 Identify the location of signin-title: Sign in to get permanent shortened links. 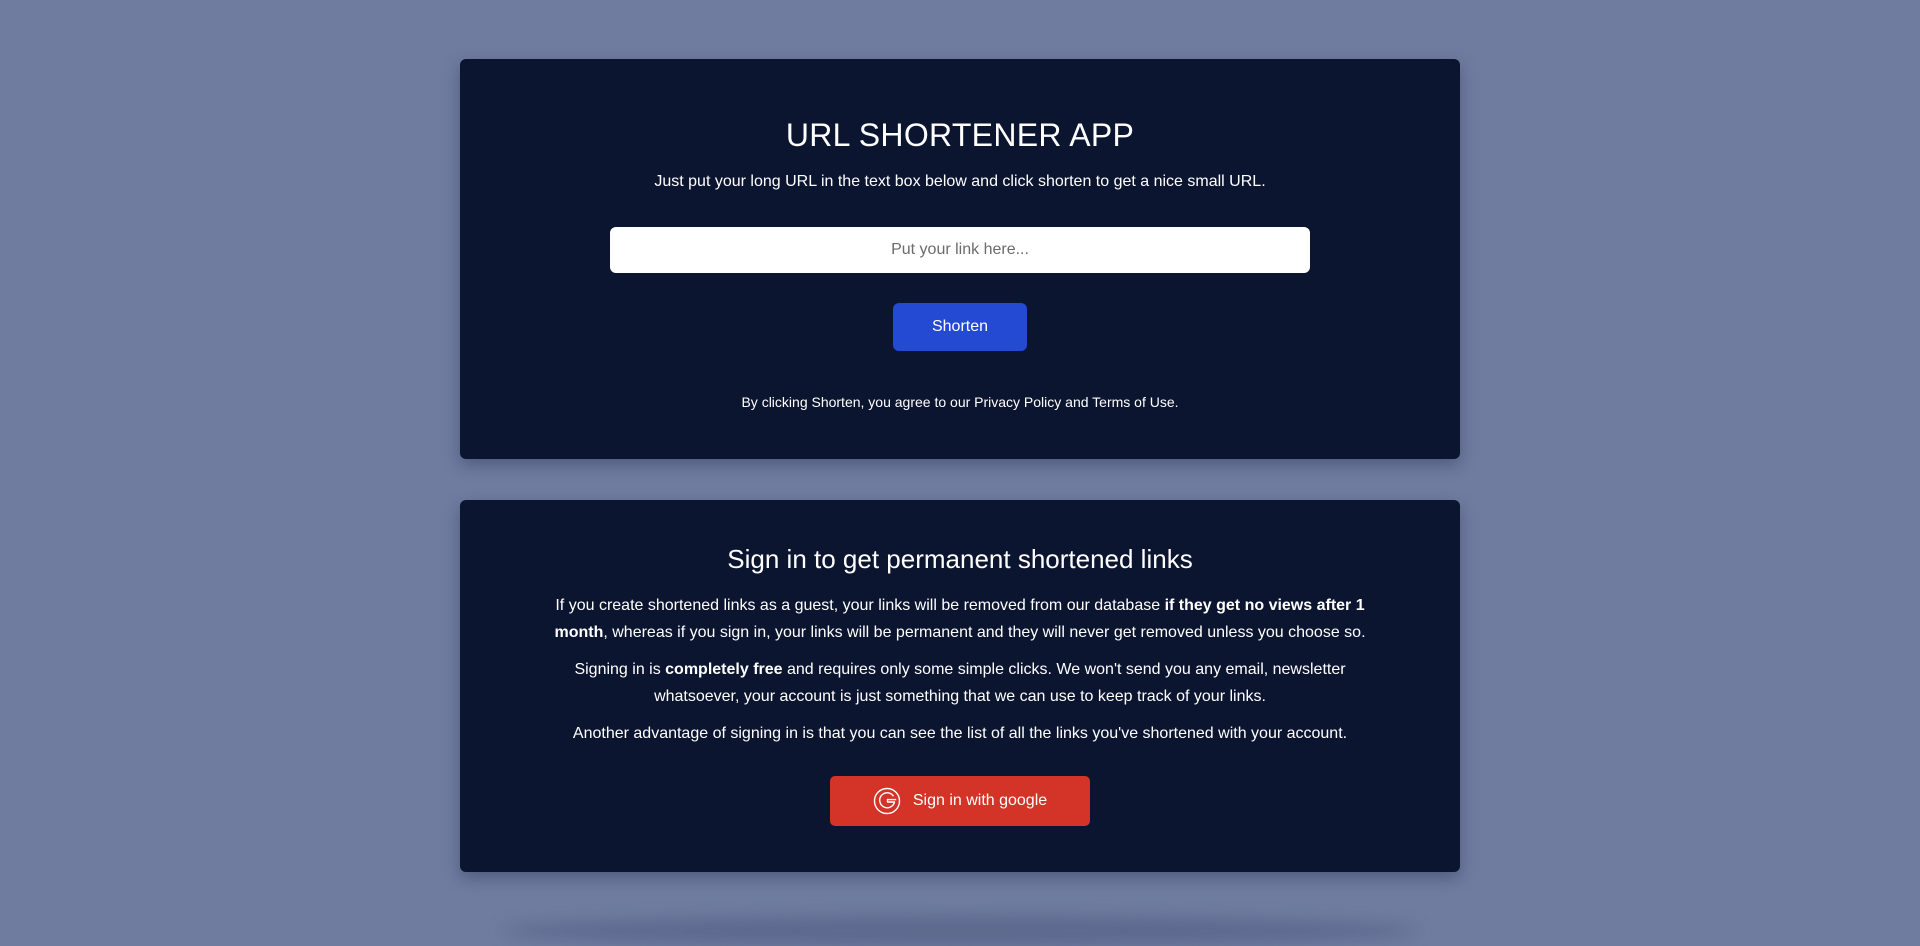
(960, 559).